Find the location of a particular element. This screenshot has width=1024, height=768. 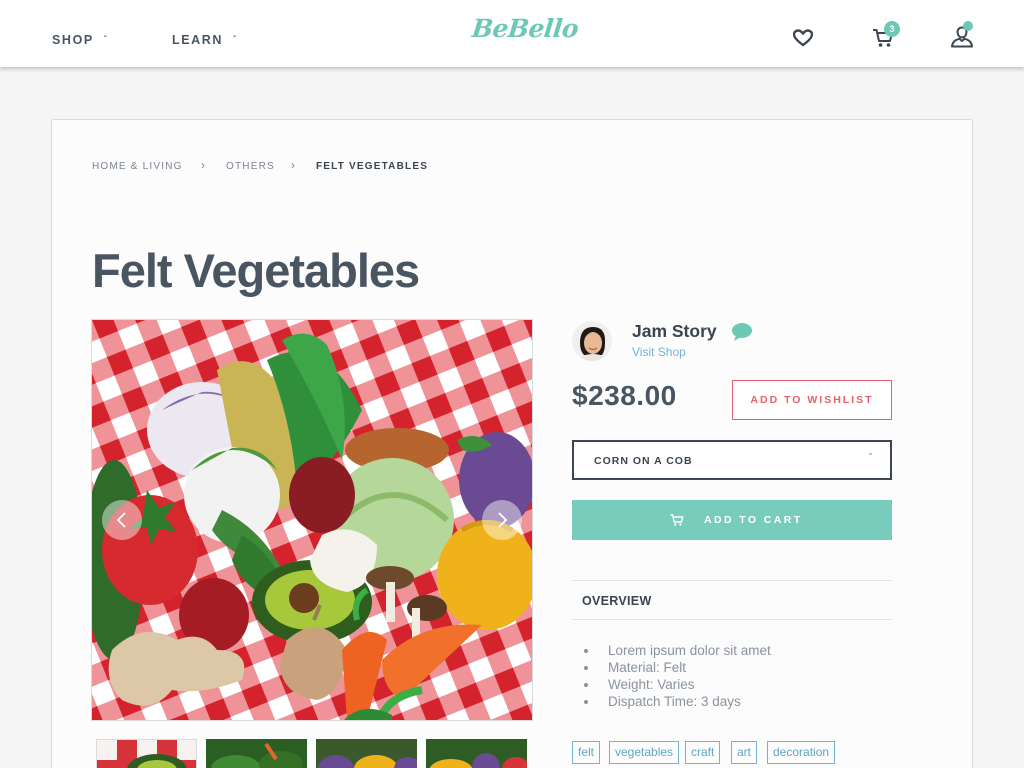

chevron-left-icon is located at coordinates (121, 520).